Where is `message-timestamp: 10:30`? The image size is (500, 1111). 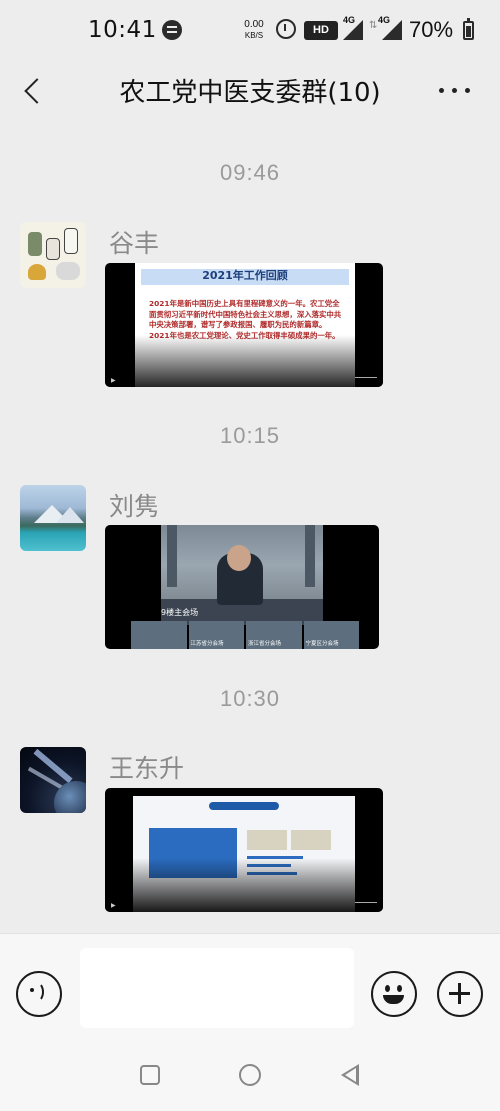 message-timestamp: 10:30 is located at coordinates (250, 698).